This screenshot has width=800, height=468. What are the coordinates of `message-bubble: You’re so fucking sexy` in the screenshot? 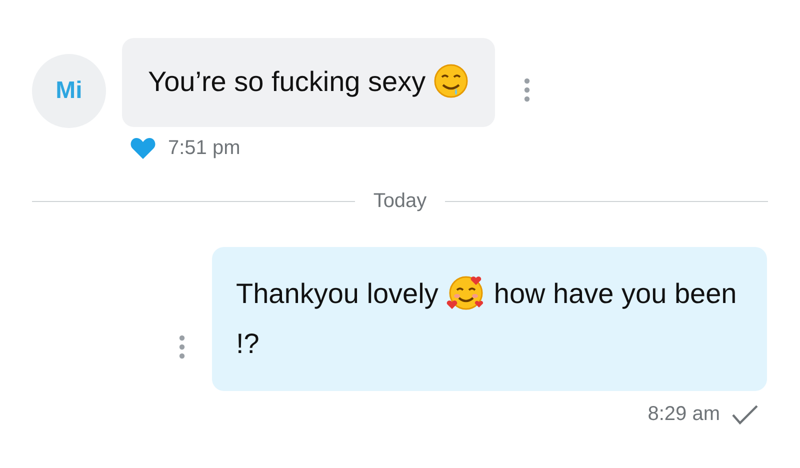 It's located at (309, 82).